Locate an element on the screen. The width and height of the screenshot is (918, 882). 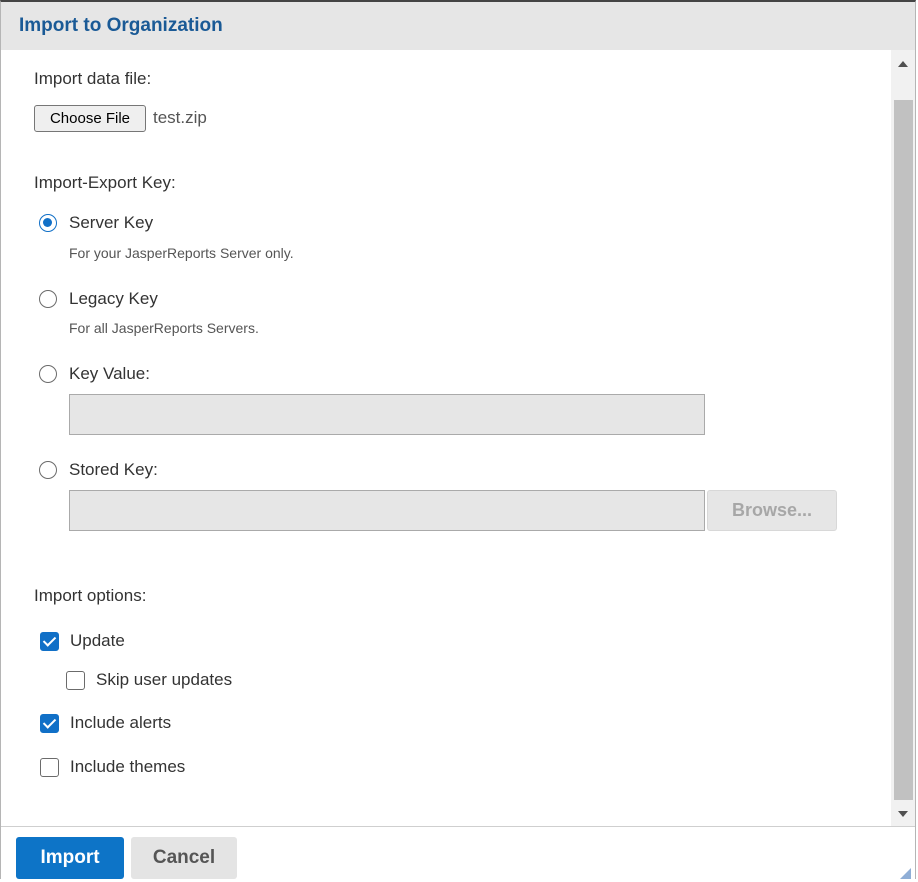
dialog-title: Import to Organization is located at coordinates (121, 25).